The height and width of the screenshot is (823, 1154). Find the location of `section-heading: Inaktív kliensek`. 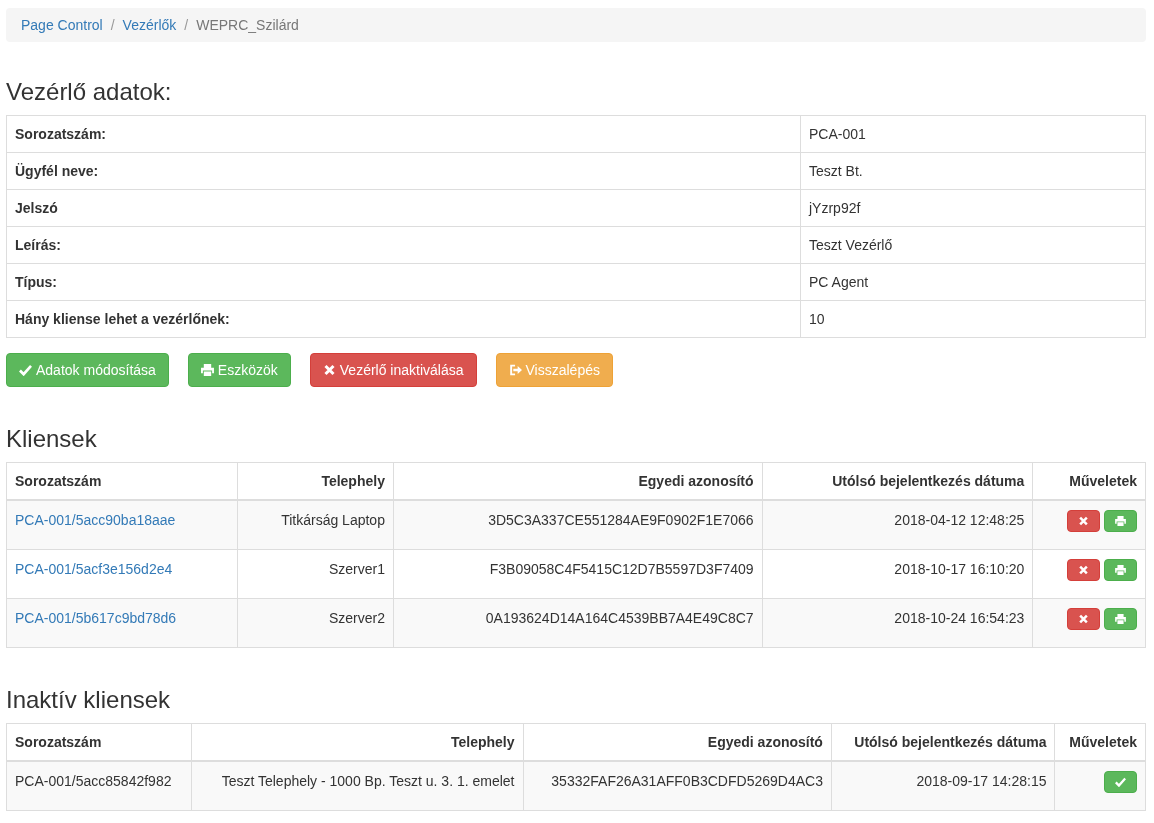

section-heading: Inaktív kliensek is located at coordinates (89, 700).